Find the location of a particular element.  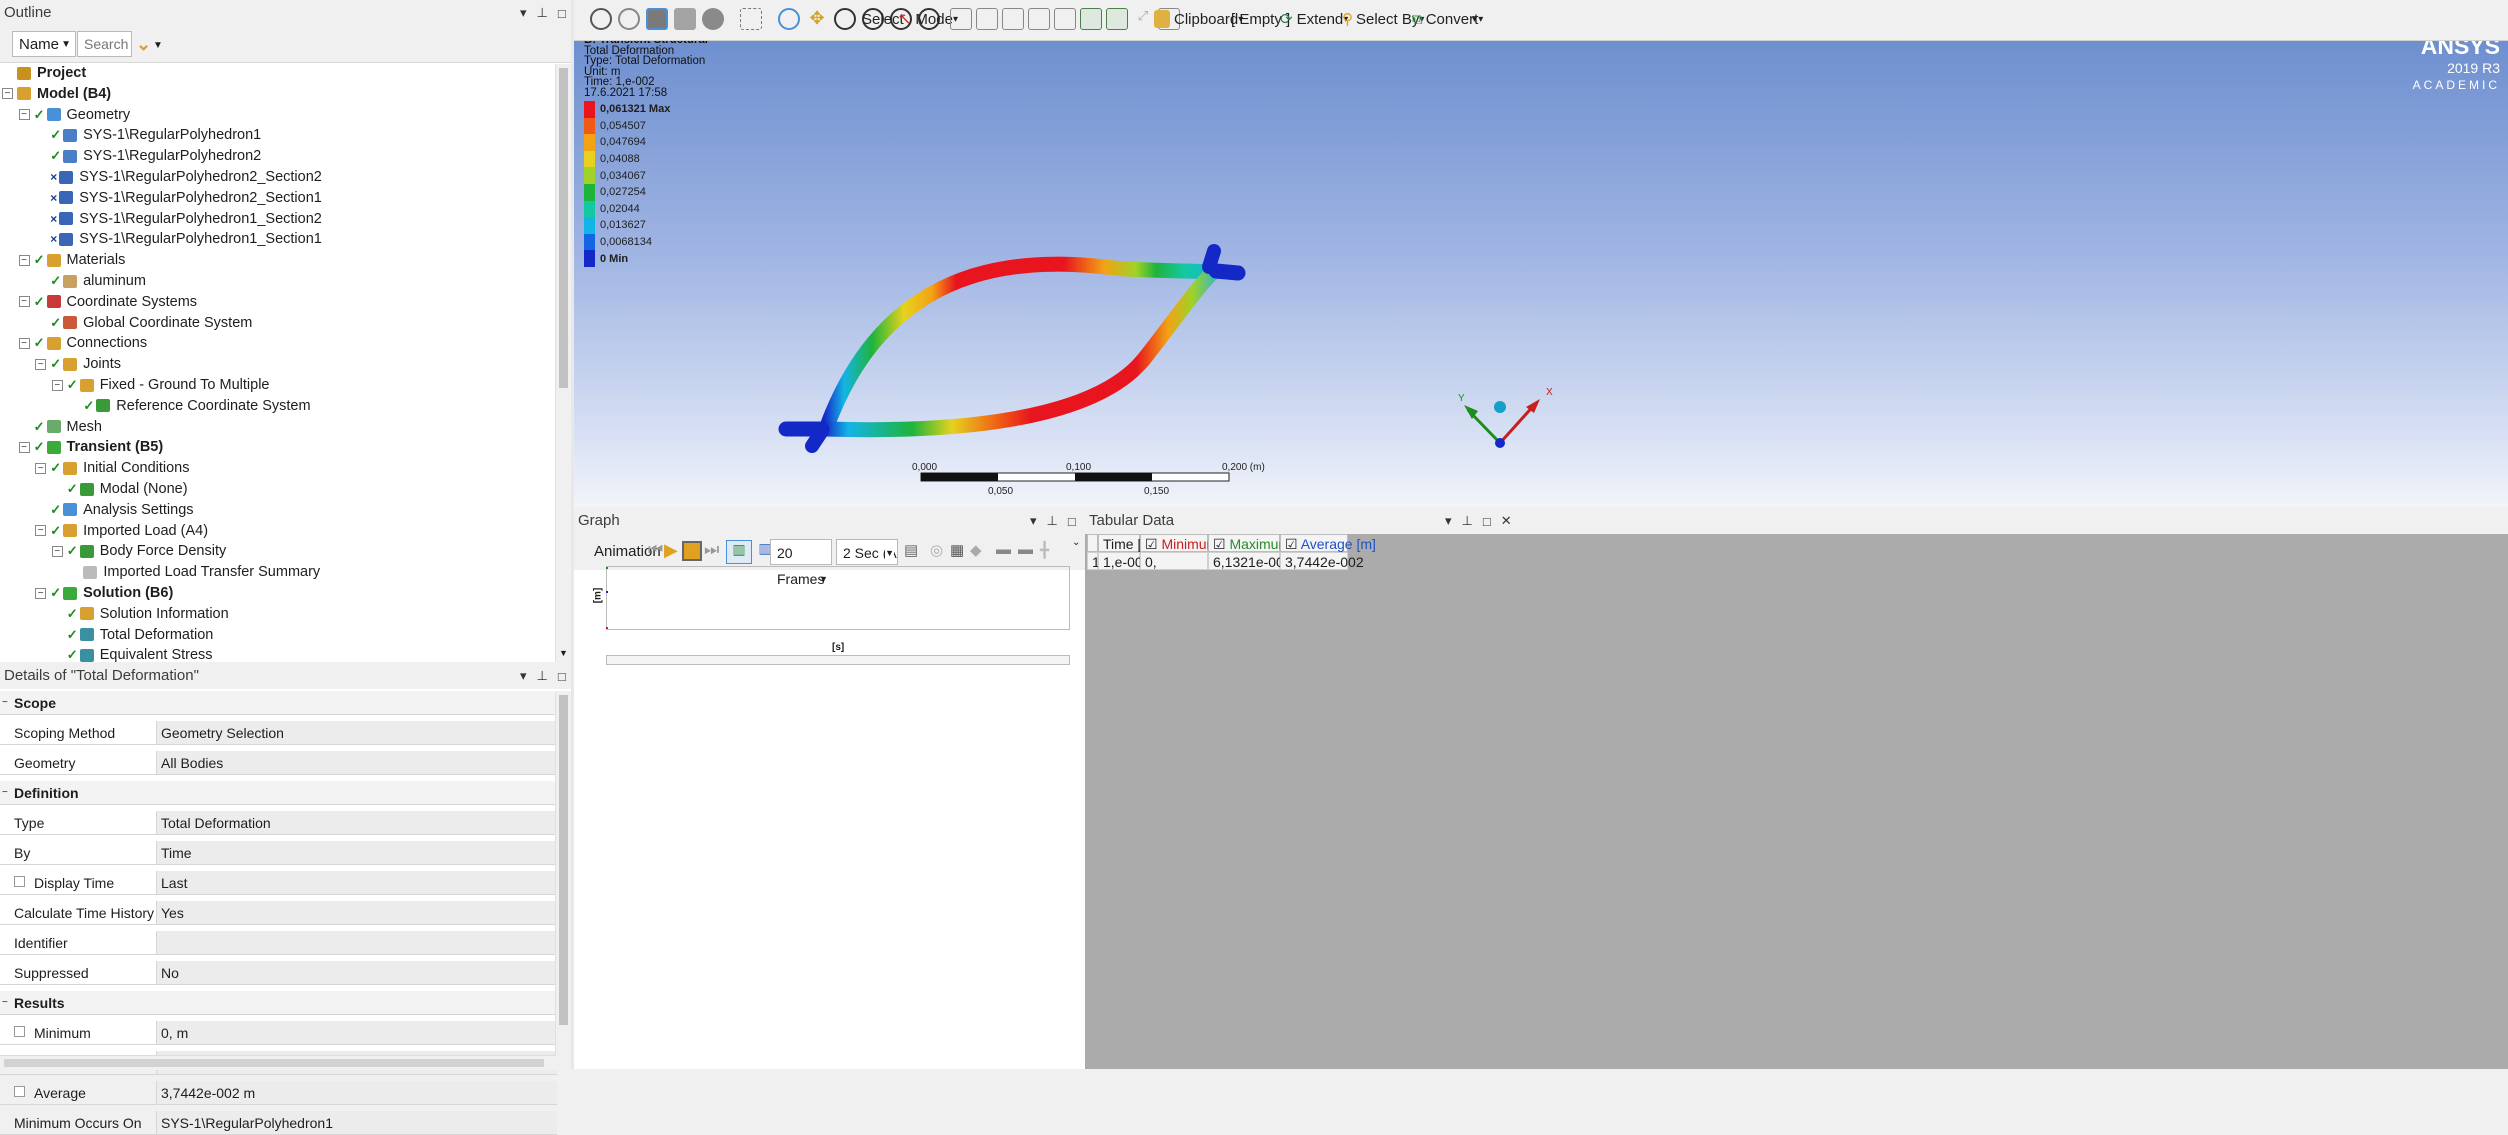

tree-item: − ✓ Imported Load (A4) is located at coordinates (121, 531).